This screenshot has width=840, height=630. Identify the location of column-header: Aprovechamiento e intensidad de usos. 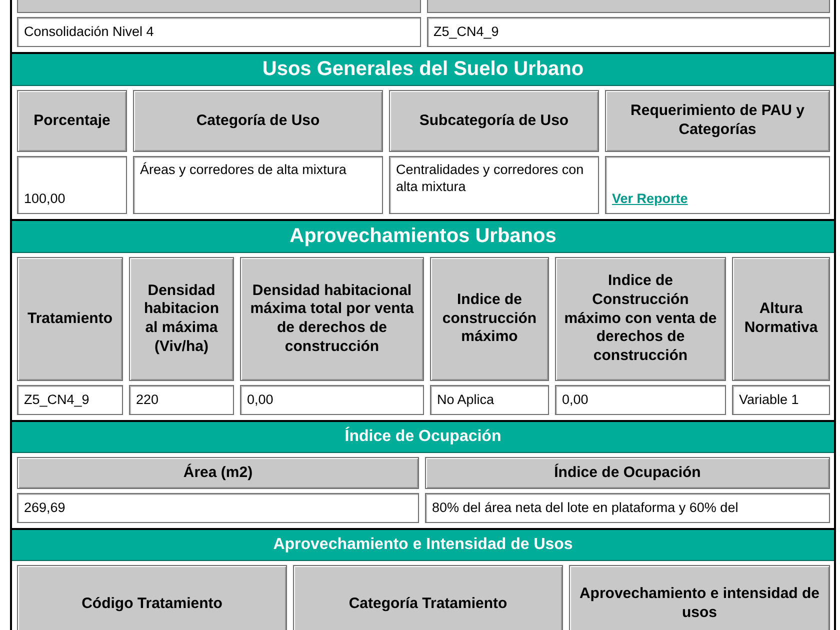
(699, 597).